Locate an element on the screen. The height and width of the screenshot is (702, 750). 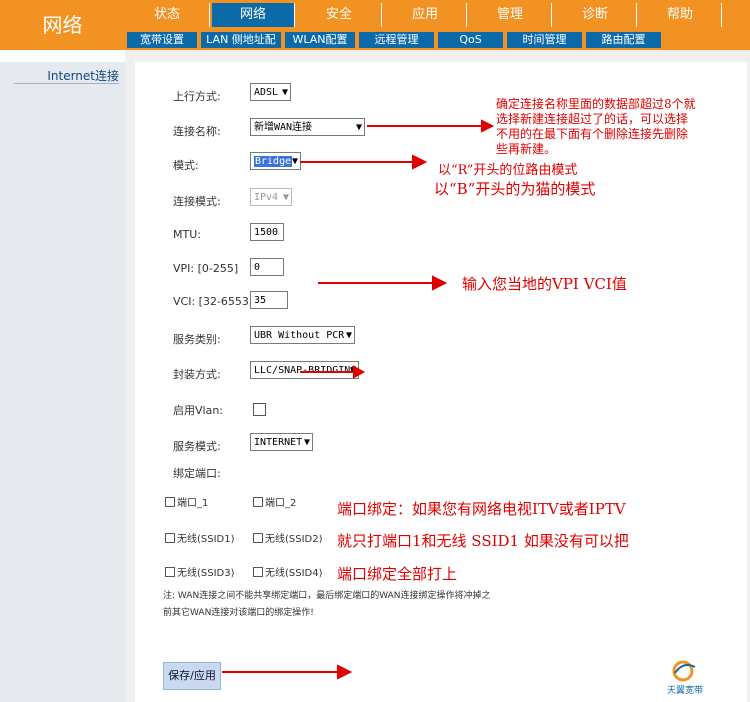
annotation-port-bind-1: 端口绑定：如果您有网络电视ITV或者IPTV is located at coordinates (481, 509).